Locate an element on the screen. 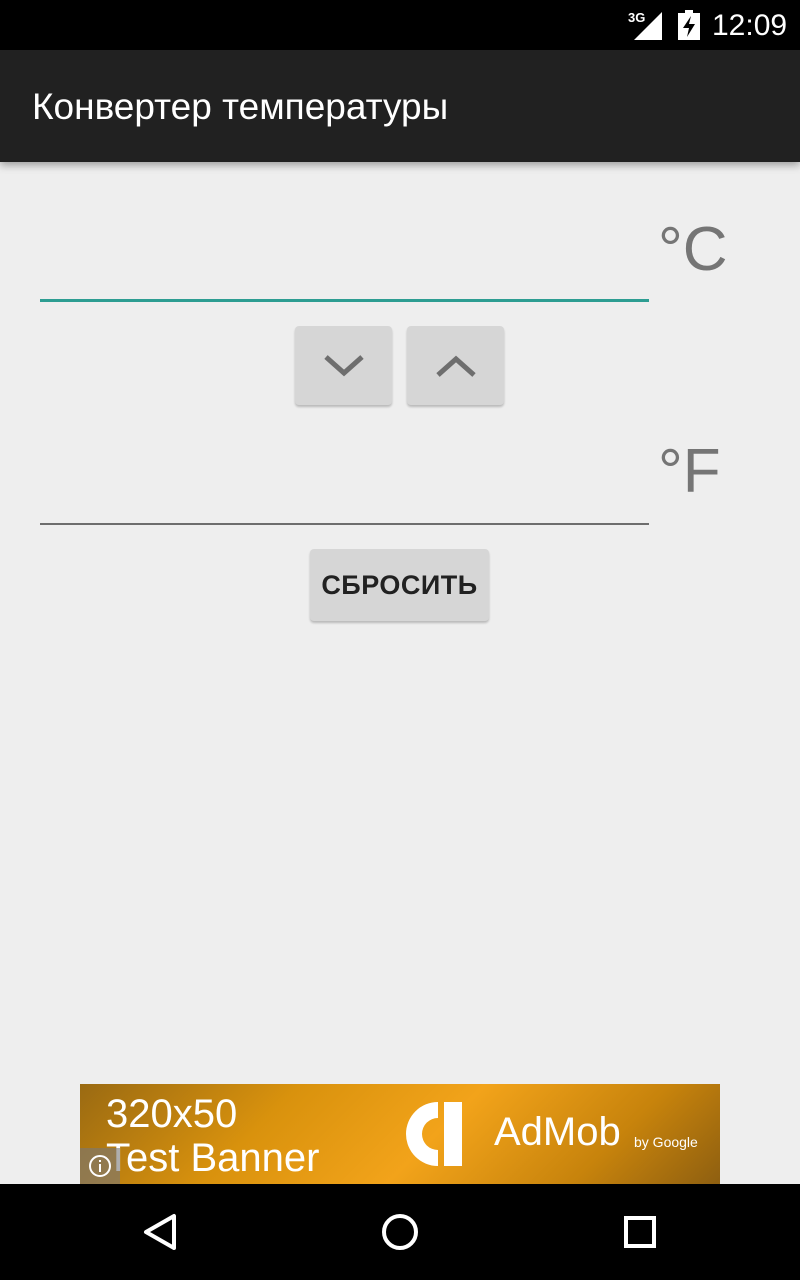  reset-button: СБРОСИТЬ is located at coordinates (399, 585).